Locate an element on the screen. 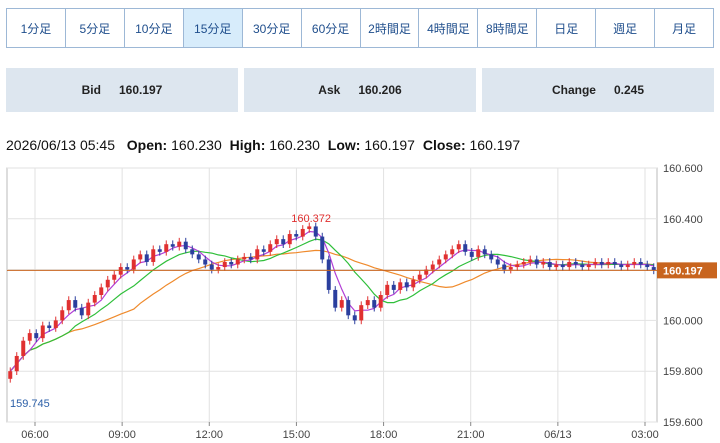  ask-value: 160.206 is located at coordinates (380, 90).